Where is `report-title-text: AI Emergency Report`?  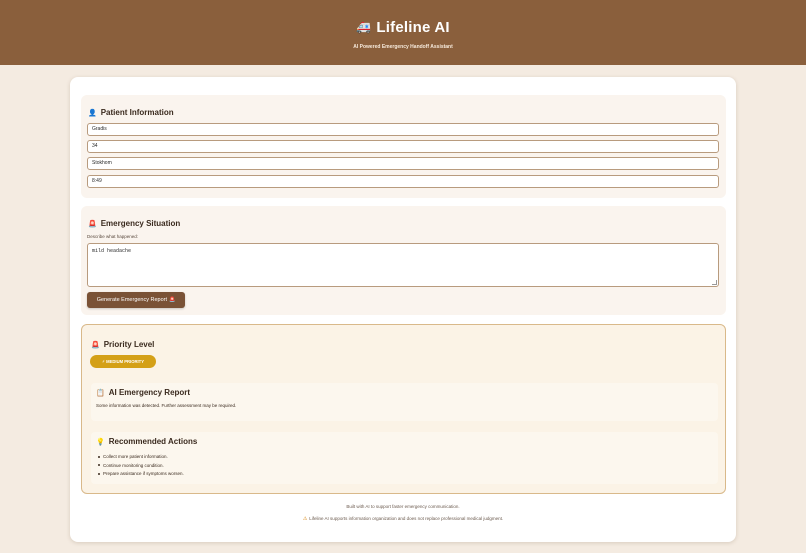 report-title-text: AI Emergency Report is located at coordinates (149, 392).